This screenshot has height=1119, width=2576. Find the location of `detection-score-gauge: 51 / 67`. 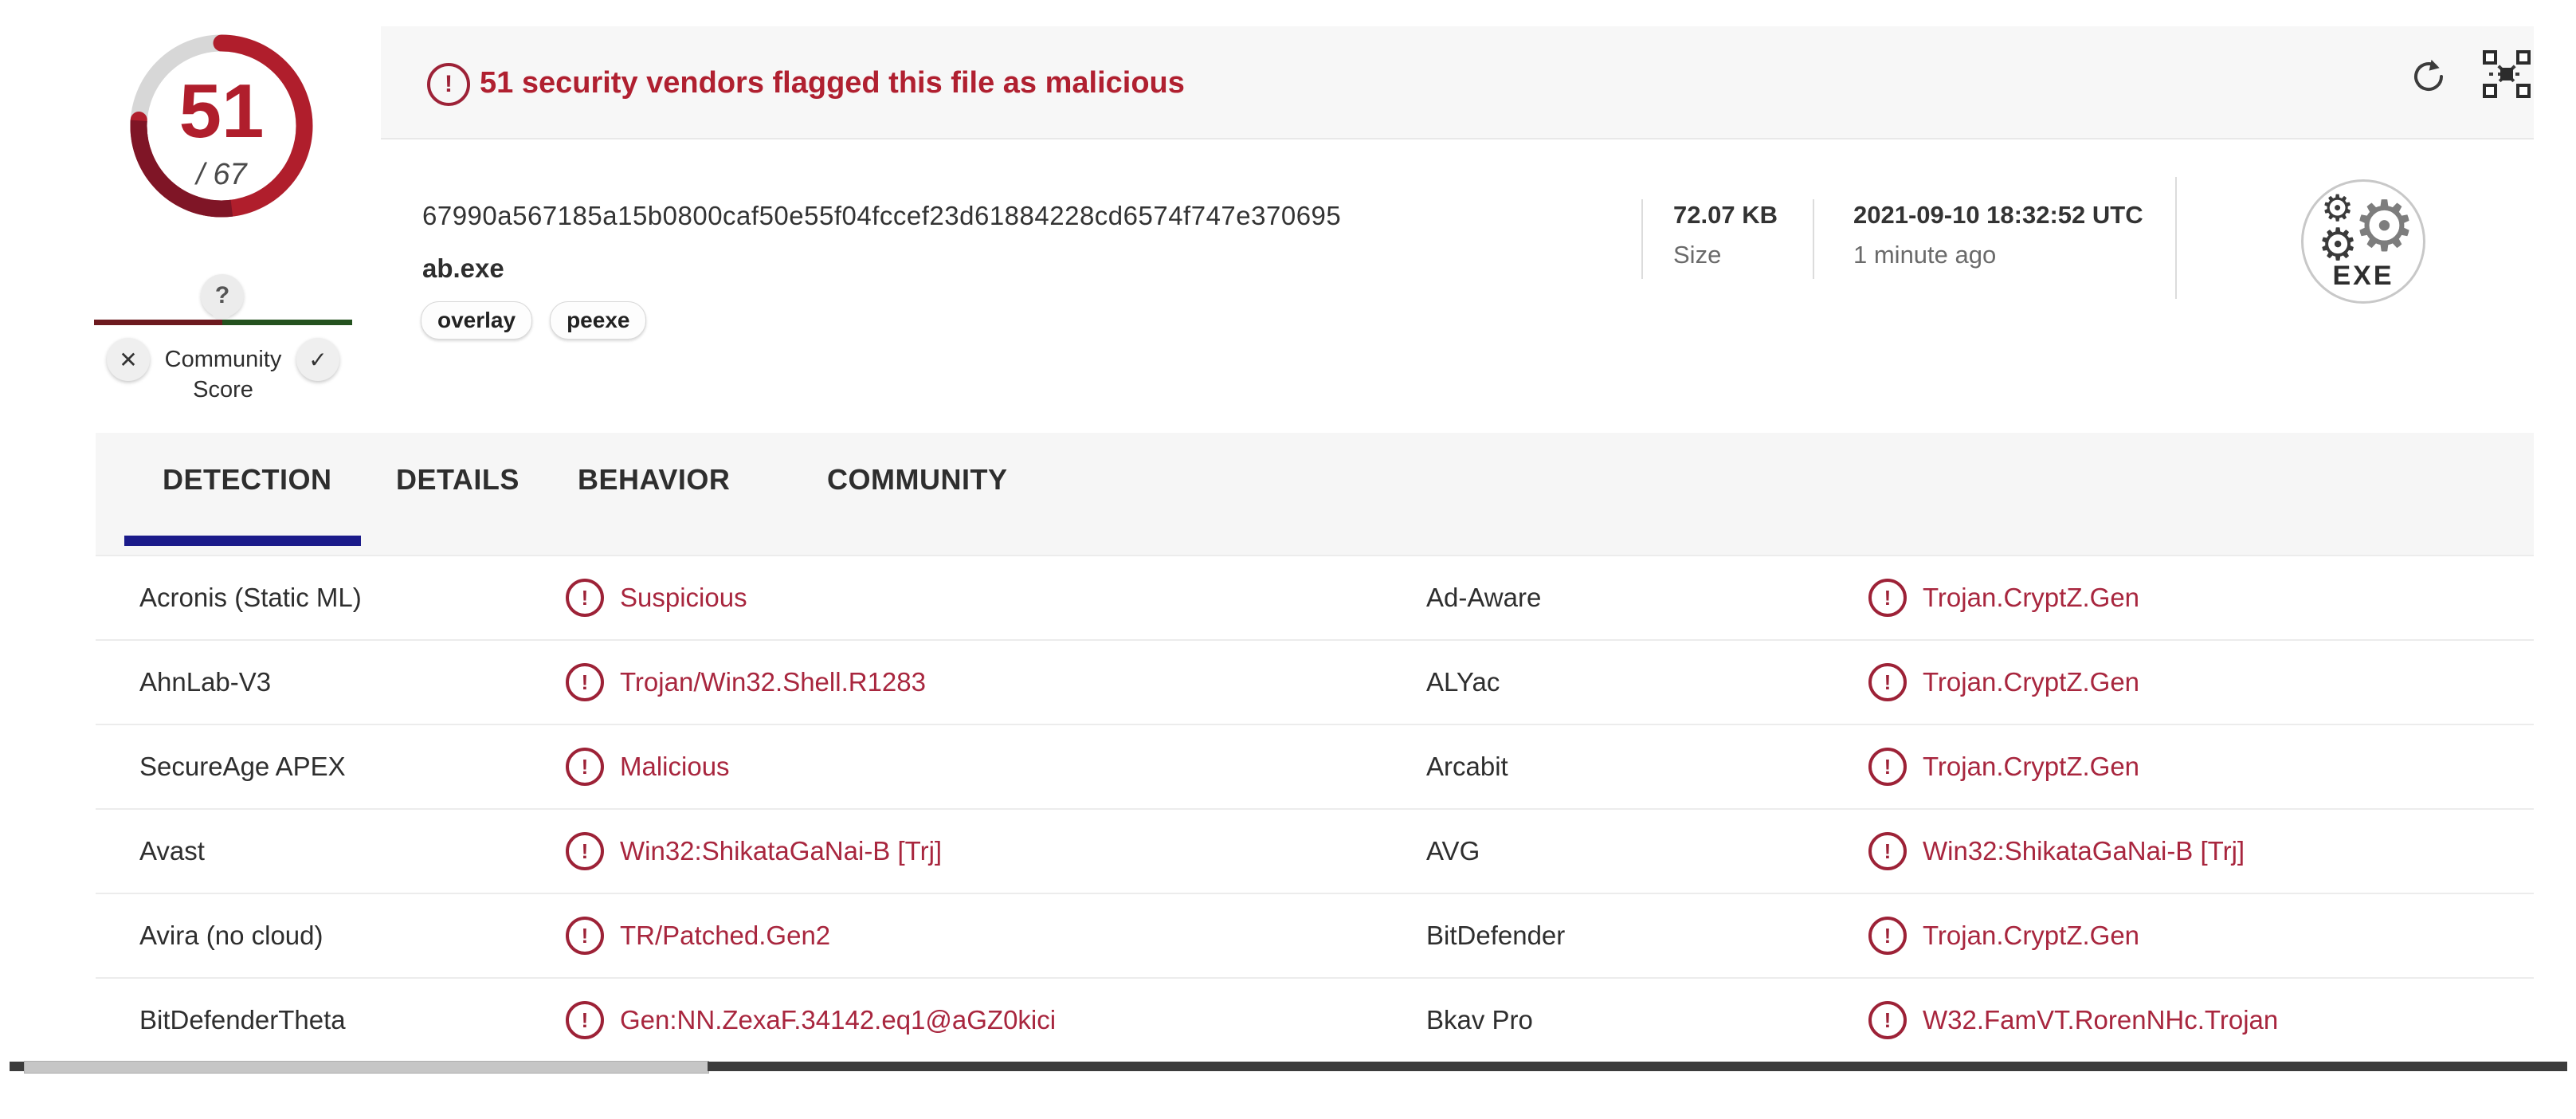

detection-score-gauge: 51 / 67 is located at coordinates (221, 126).